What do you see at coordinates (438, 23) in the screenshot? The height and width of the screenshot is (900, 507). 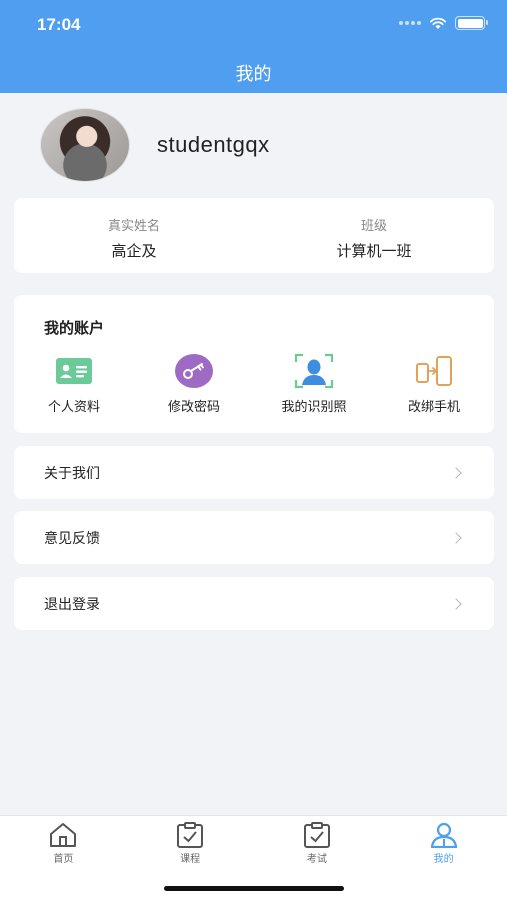 I see `wifi-icon` at bounding box center [438, 23].